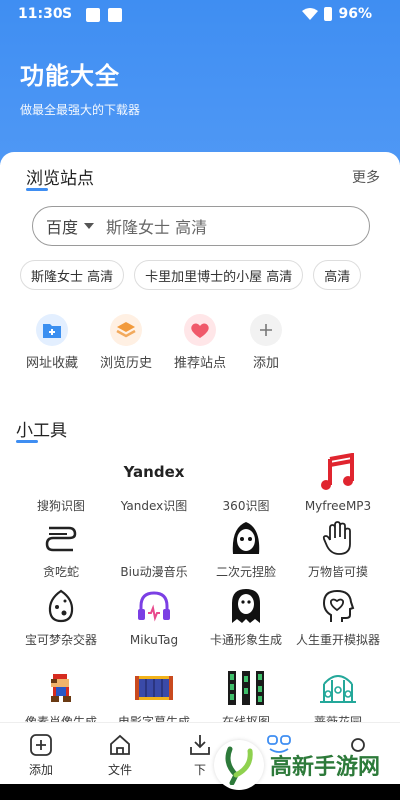 Image resolution: width=400 pixels, height=800 pixels. What do you see at coordinates (266, 330) in the screenshot?
I see `plus-icon` at bounding box center [266, 330].